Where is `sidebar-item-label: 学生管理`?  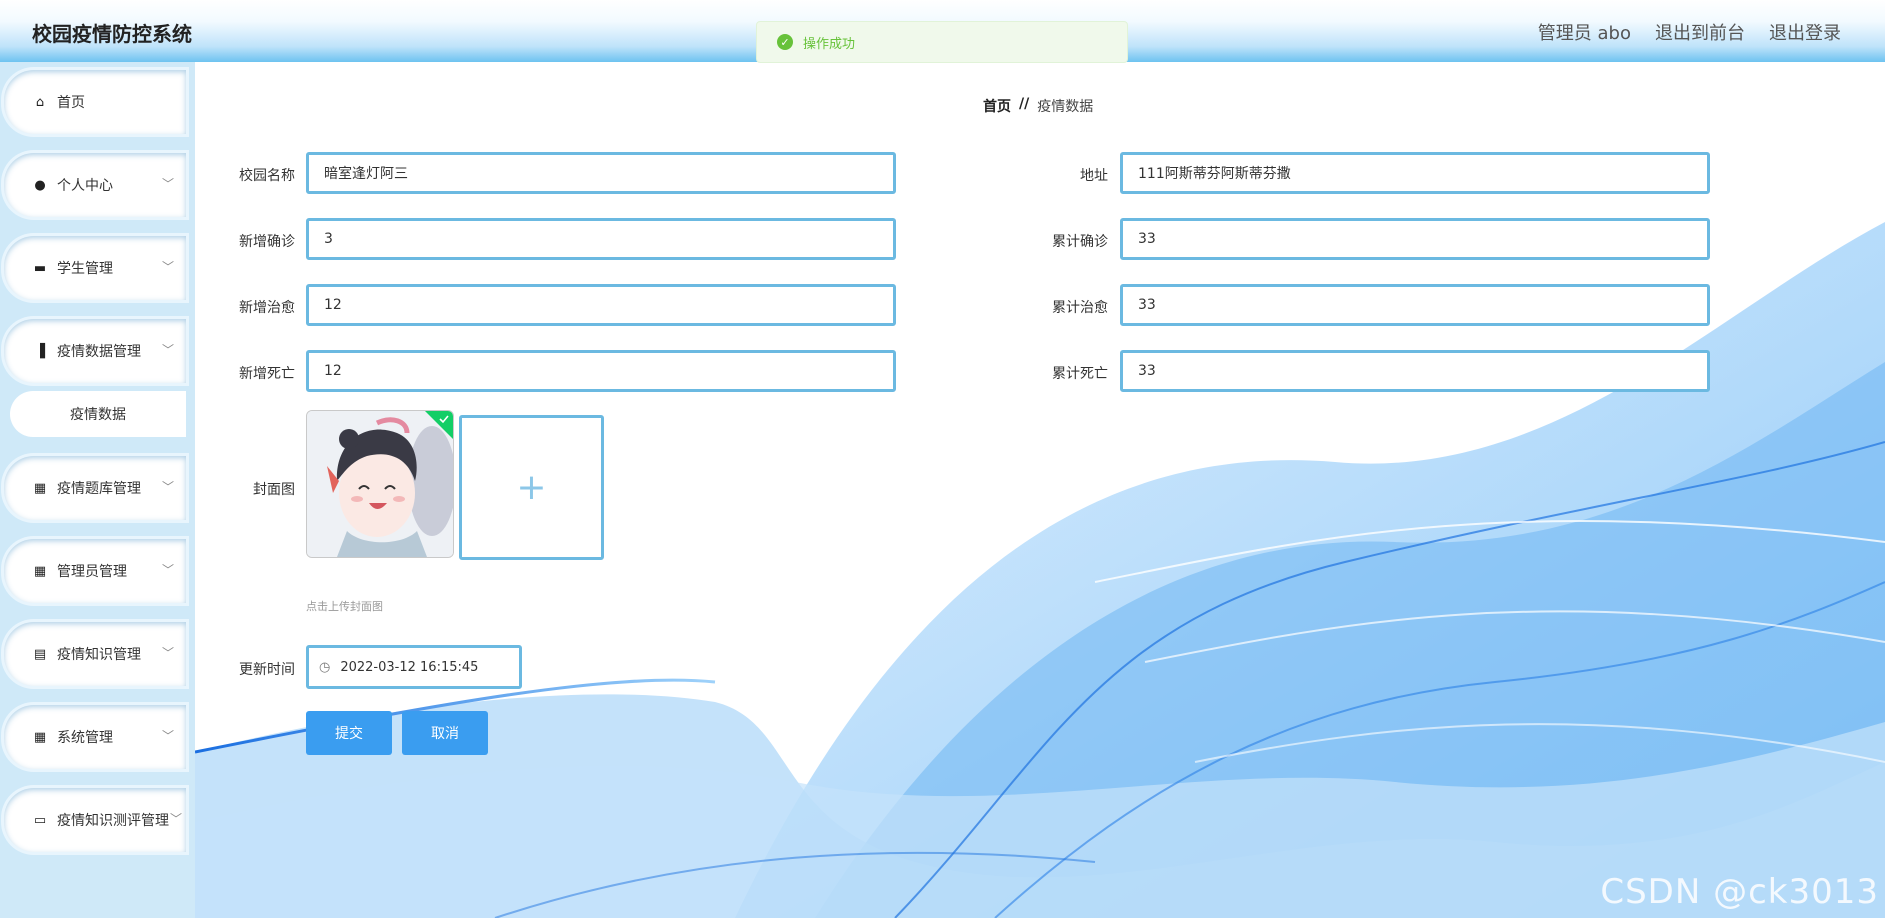 sidebar-item-label: 学生管理 is located at coordinates (85, 269).